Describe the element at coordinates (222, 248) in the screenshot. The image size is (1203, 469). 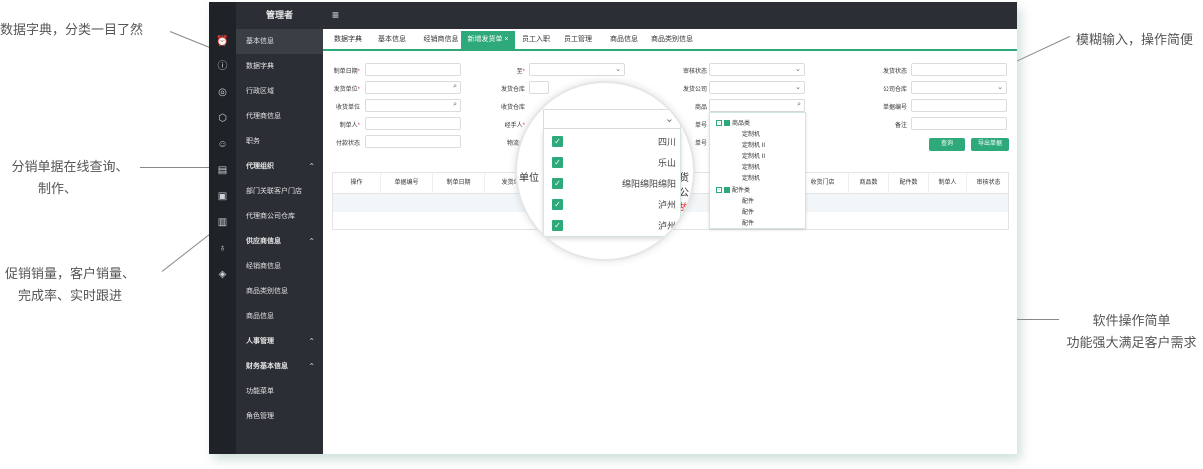
I see `award-icon: ♁` at that location.